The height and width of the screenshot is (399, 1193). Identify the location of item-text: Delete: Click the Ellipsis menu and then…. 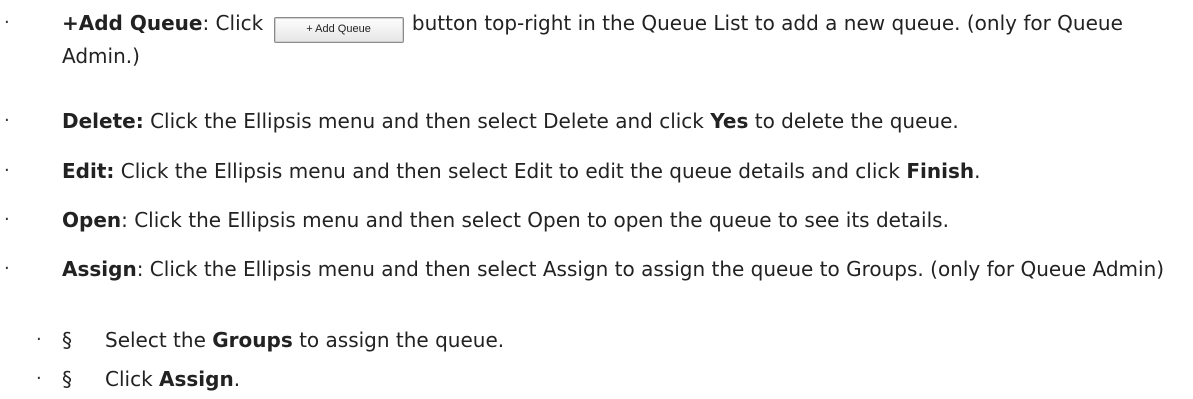
(624, 121).